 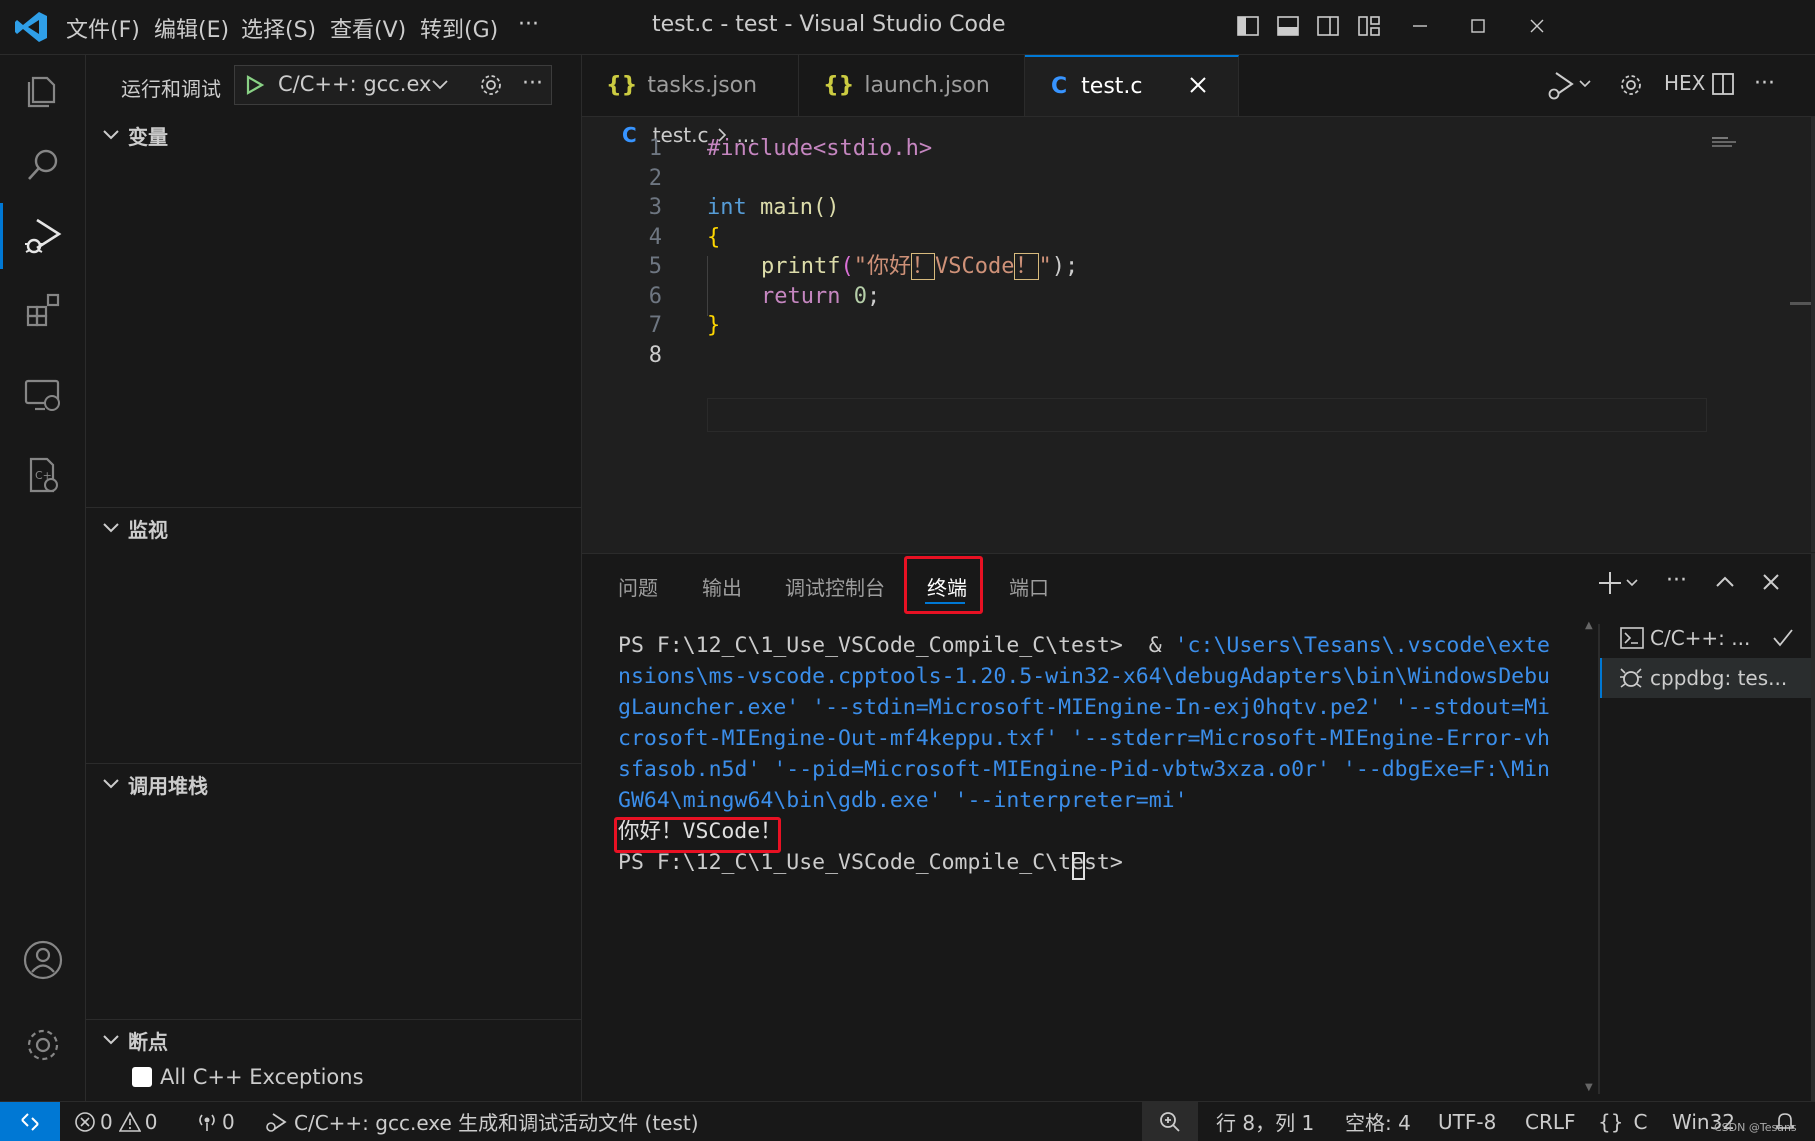 I want to click on panel-more-icon: ···, so click(x=1676, y=580).